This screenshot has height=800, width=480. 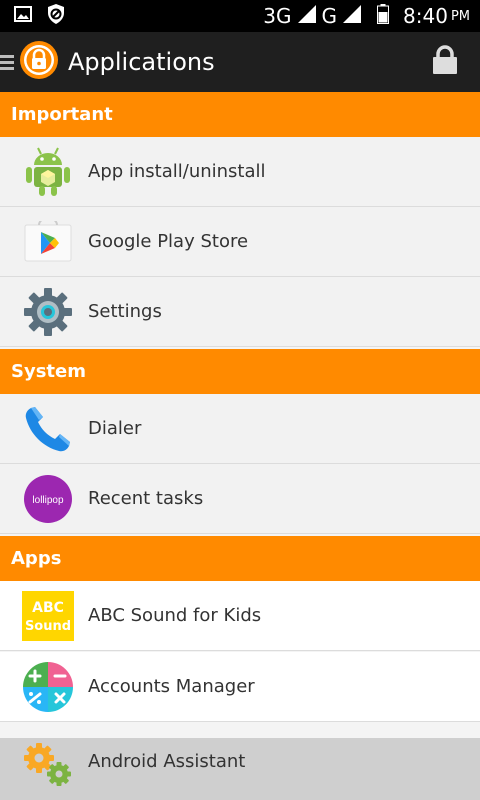 I want to click on section-header-important: Important, so click(x=240, y=114).